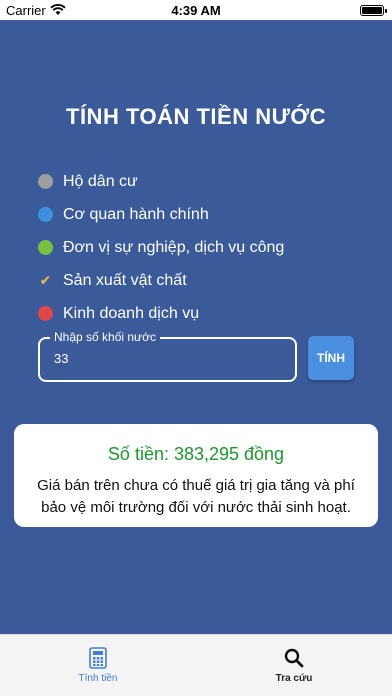 The height and width of the screenshot is (696, 392). What do you see at coordinates (105, 337) in the screenshot?
I see `water-volume-label: Nhập số khối nước` at bounding box center [105, 337].